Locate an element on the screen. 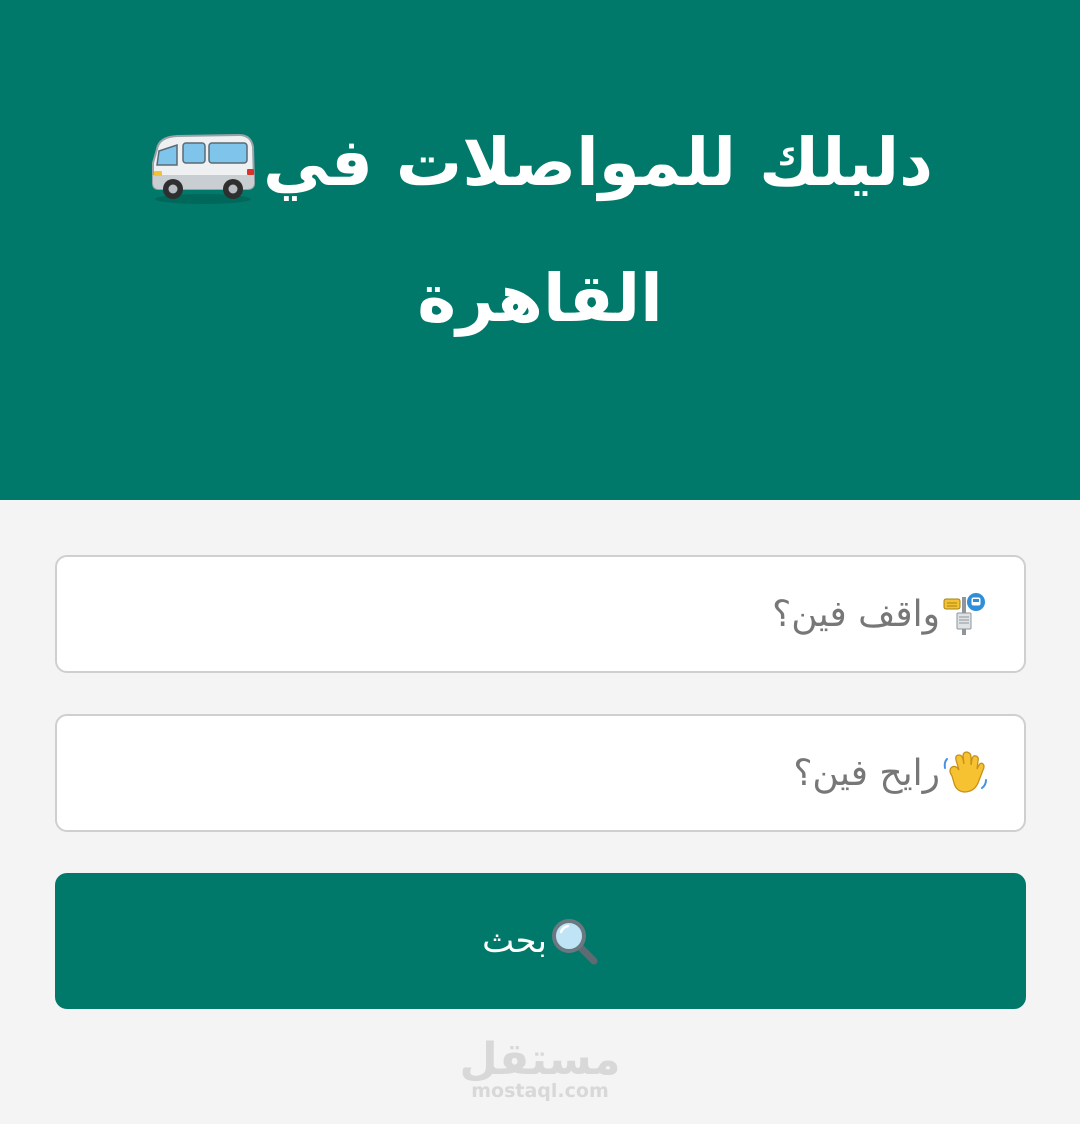 The image size is (1080, 1124). bus-stop-icon is located at coordinates (964, 614).